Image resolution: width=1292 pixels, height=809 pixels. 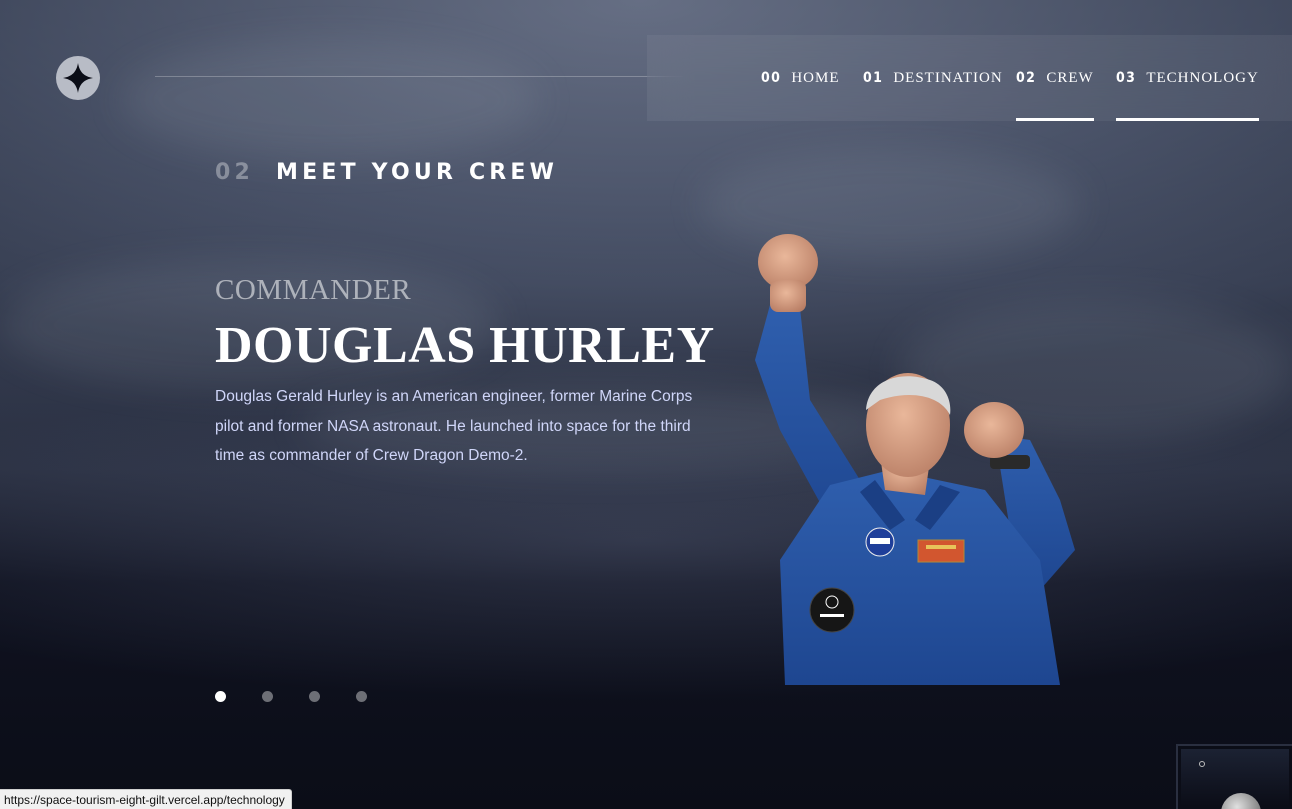 I want to click on nav-item-number: 00, so click(x=771, y=78).